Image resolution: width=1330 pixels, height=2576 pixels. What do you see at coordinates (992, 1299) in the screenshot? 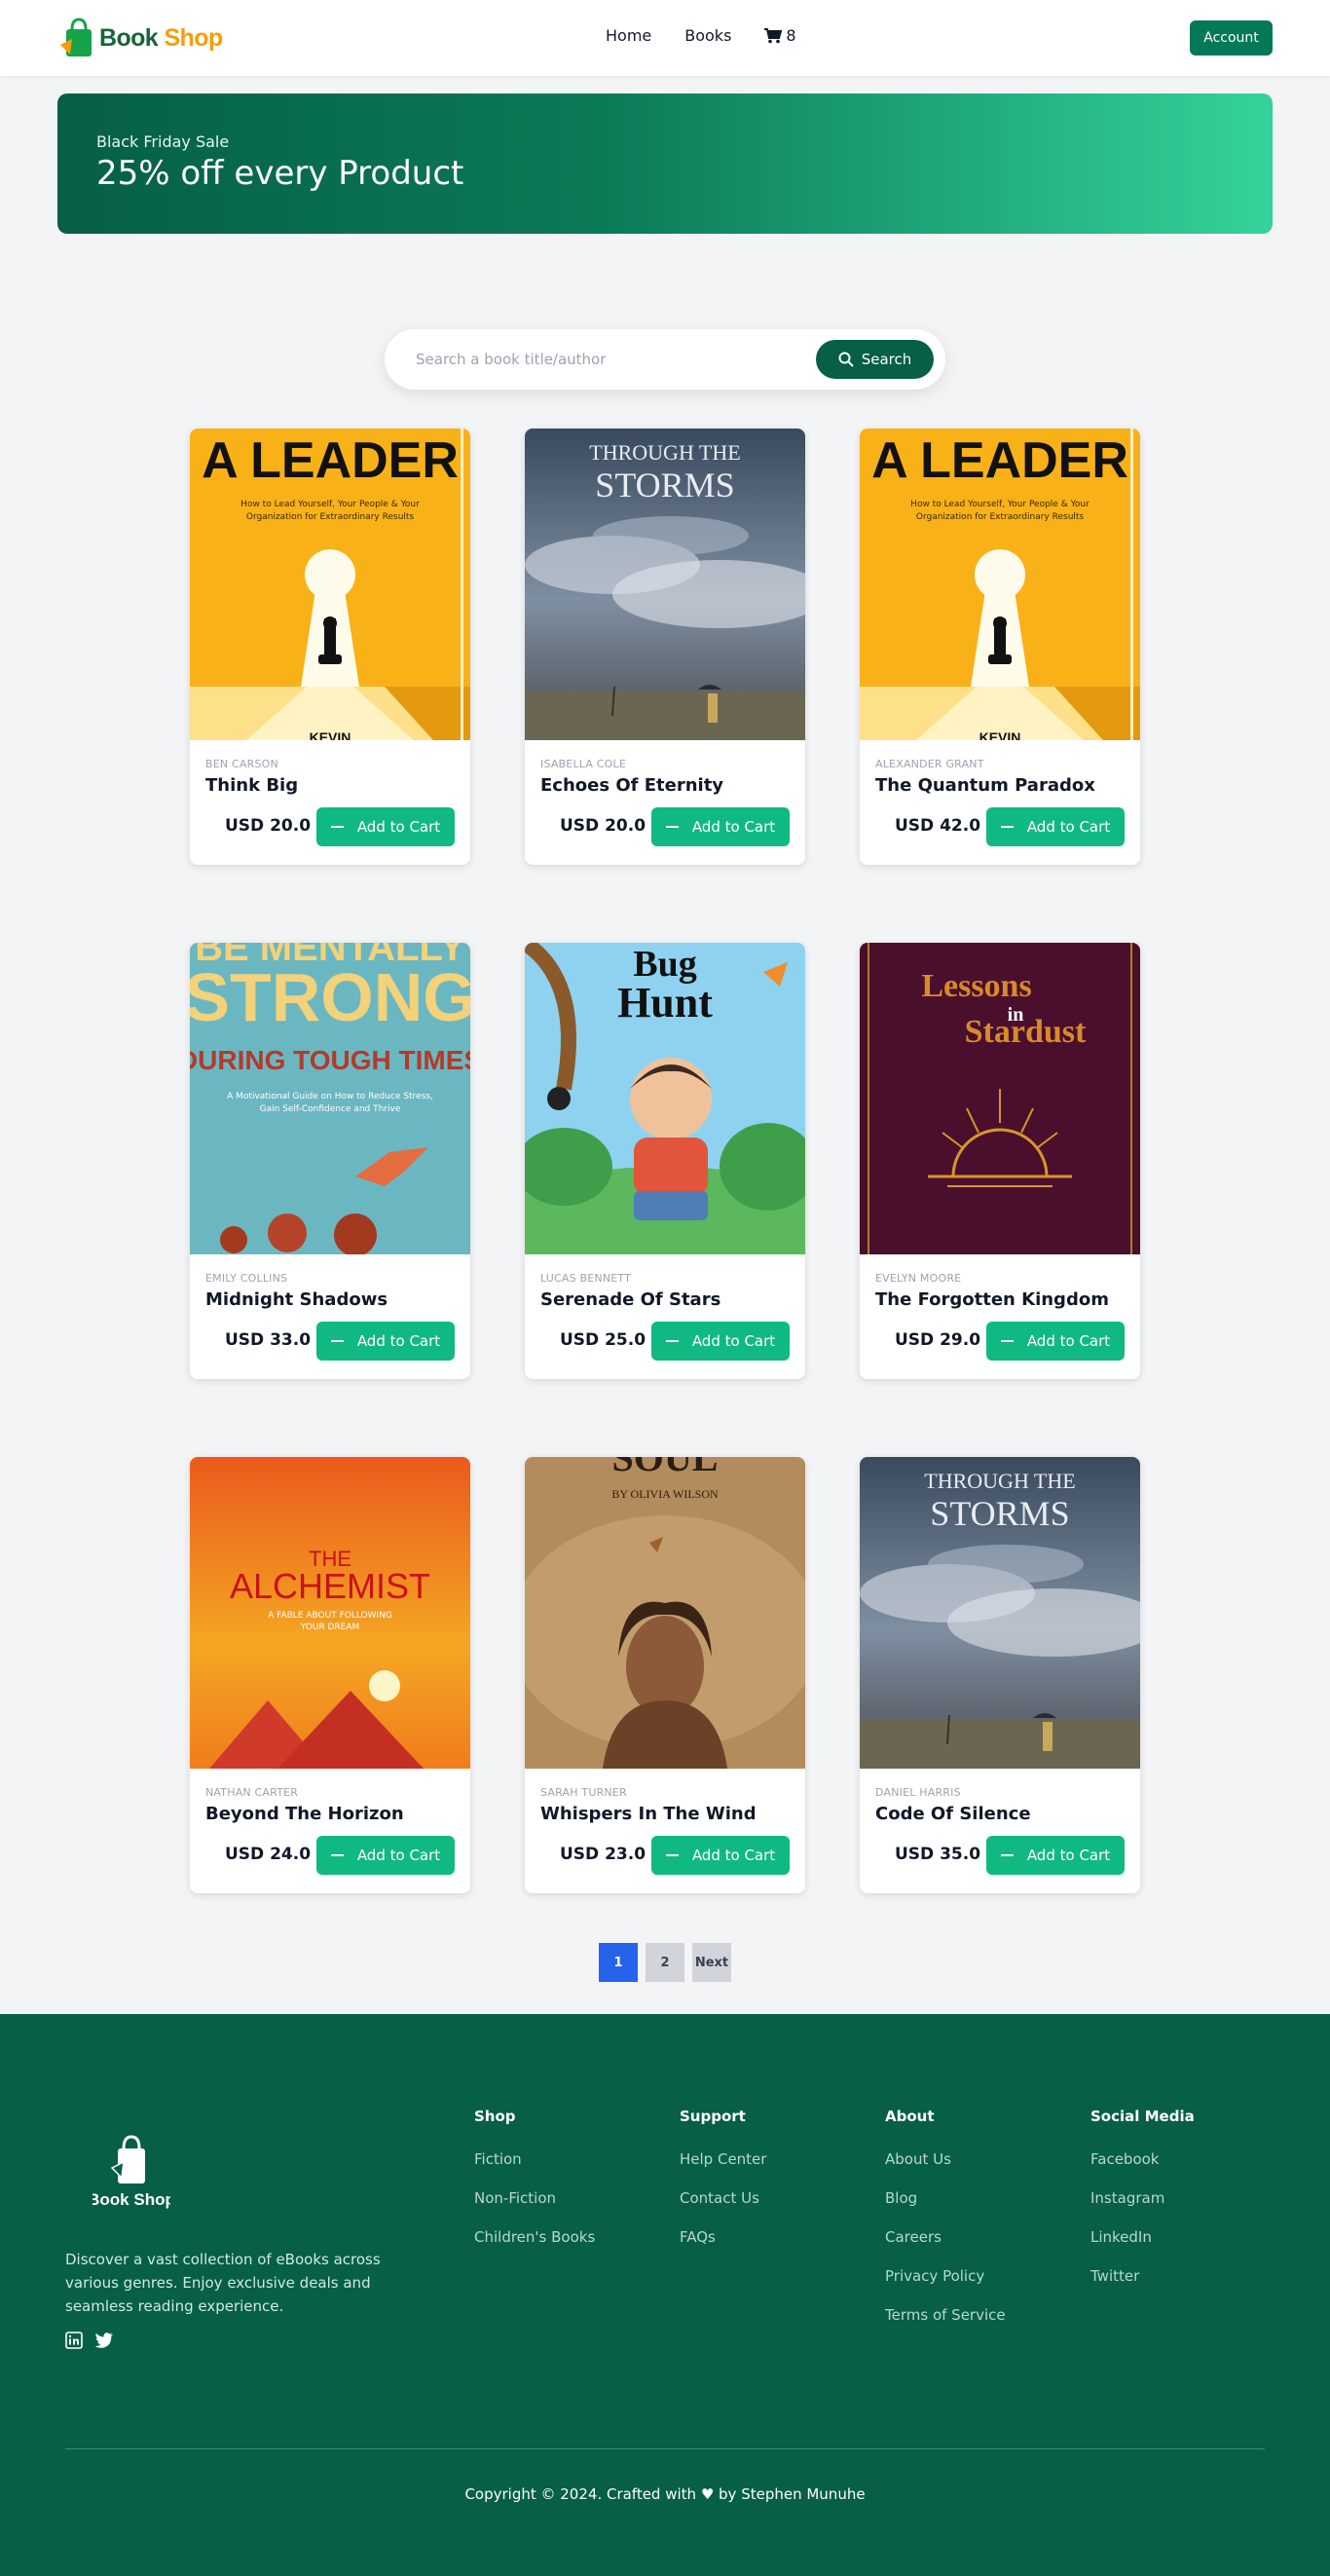
I see `book-title: The Forgotten Kingdom` at bounding box center [992, 1299].